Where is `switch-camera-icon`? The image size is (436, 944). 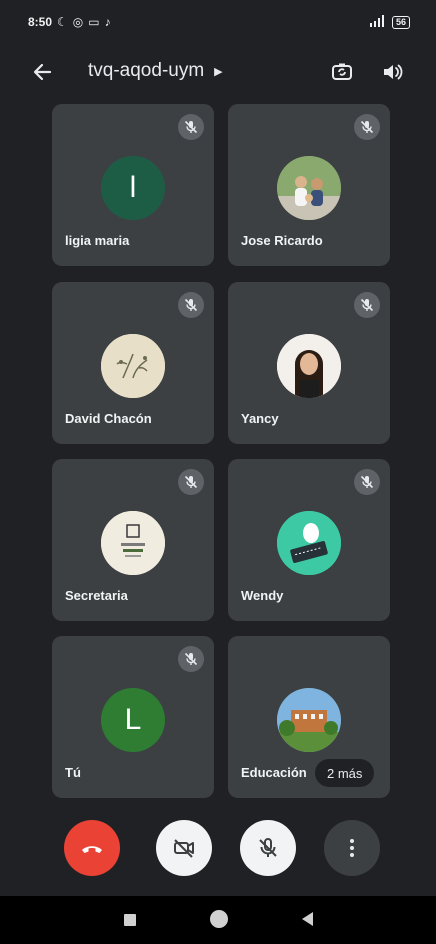
switch-camera-icon is located at coordinates (342, 71).